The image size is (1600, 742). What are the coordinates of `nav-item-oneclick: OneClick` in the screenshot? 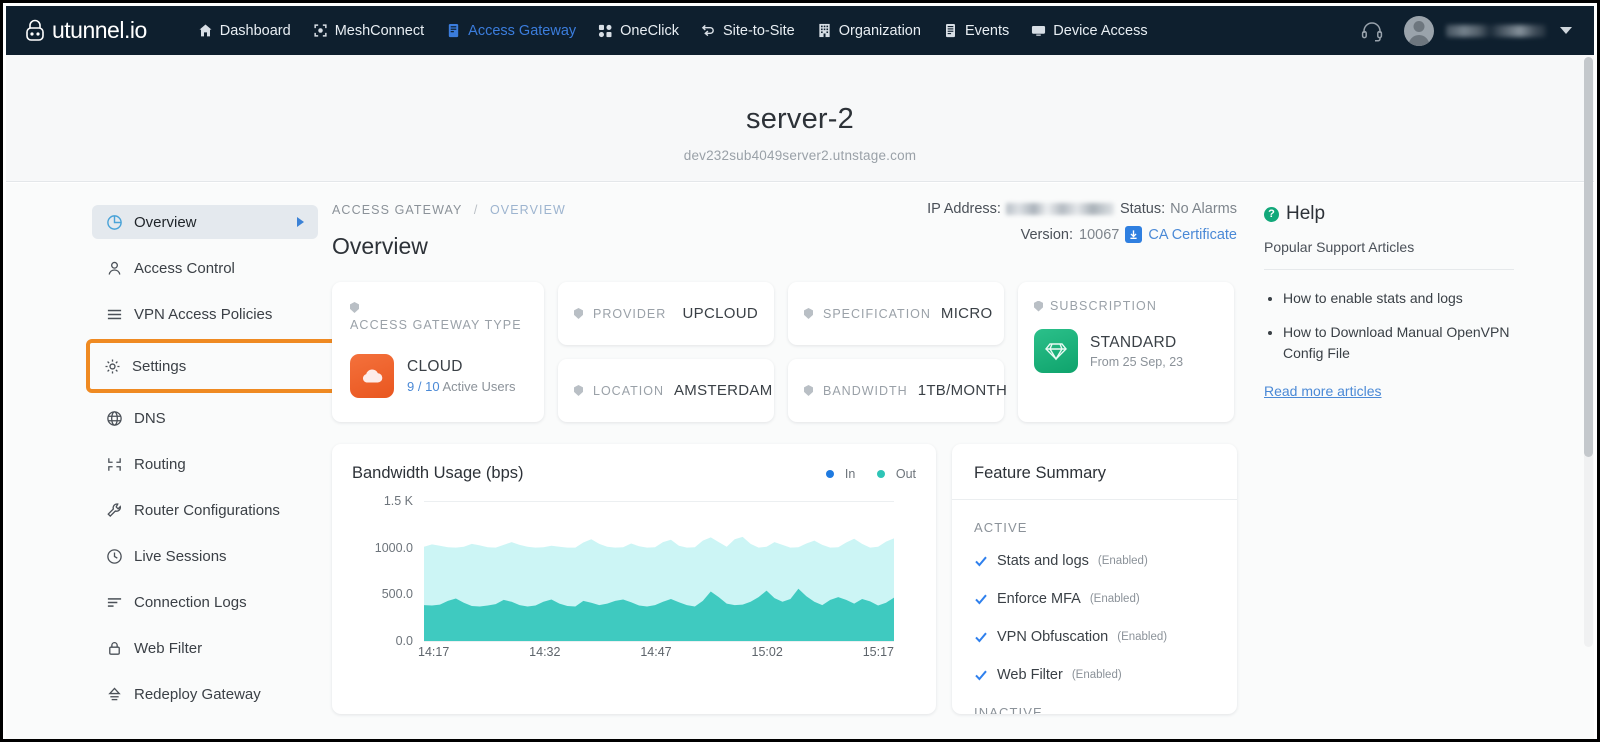 It's located at (638, 31).